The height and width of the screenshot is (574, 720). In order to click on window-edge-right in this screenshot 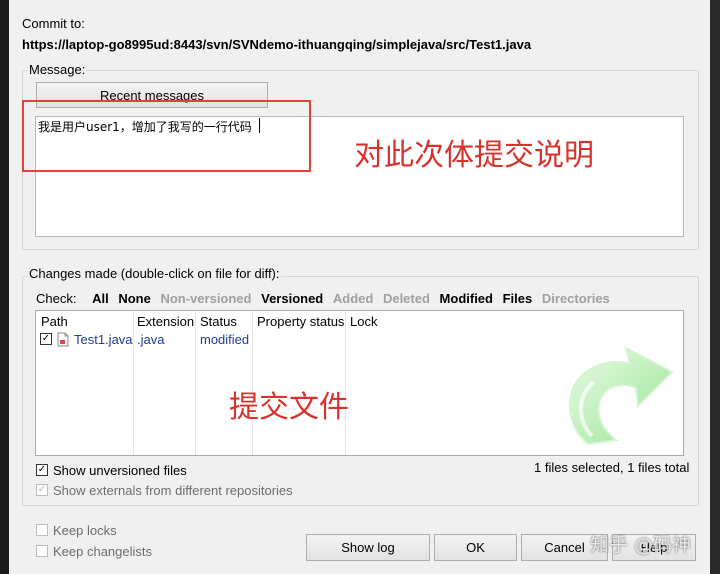, I will do `click(715, 287)`.